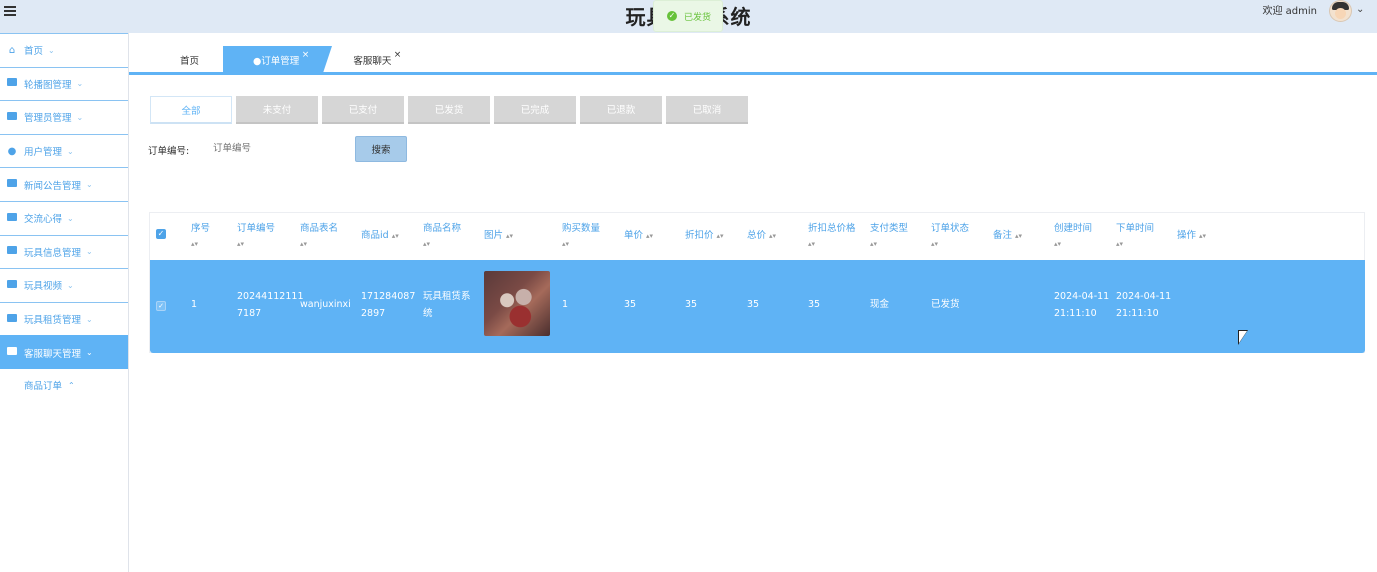 The height and width of the screenshot is (572, 1377). Describe the element at coordinates (380, 236) in the screenshot. I see `column-header: 商品id ▴▾` at that location.